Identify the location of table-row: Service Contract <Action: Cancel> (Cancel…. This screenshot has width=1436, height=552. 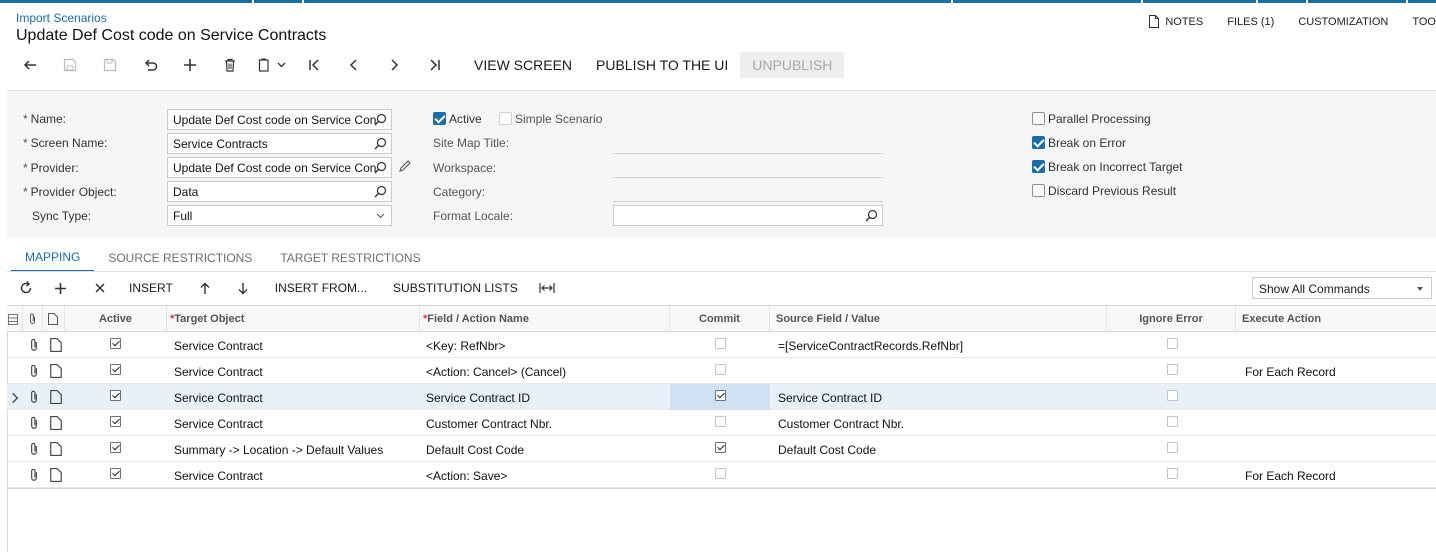
(721, 371).